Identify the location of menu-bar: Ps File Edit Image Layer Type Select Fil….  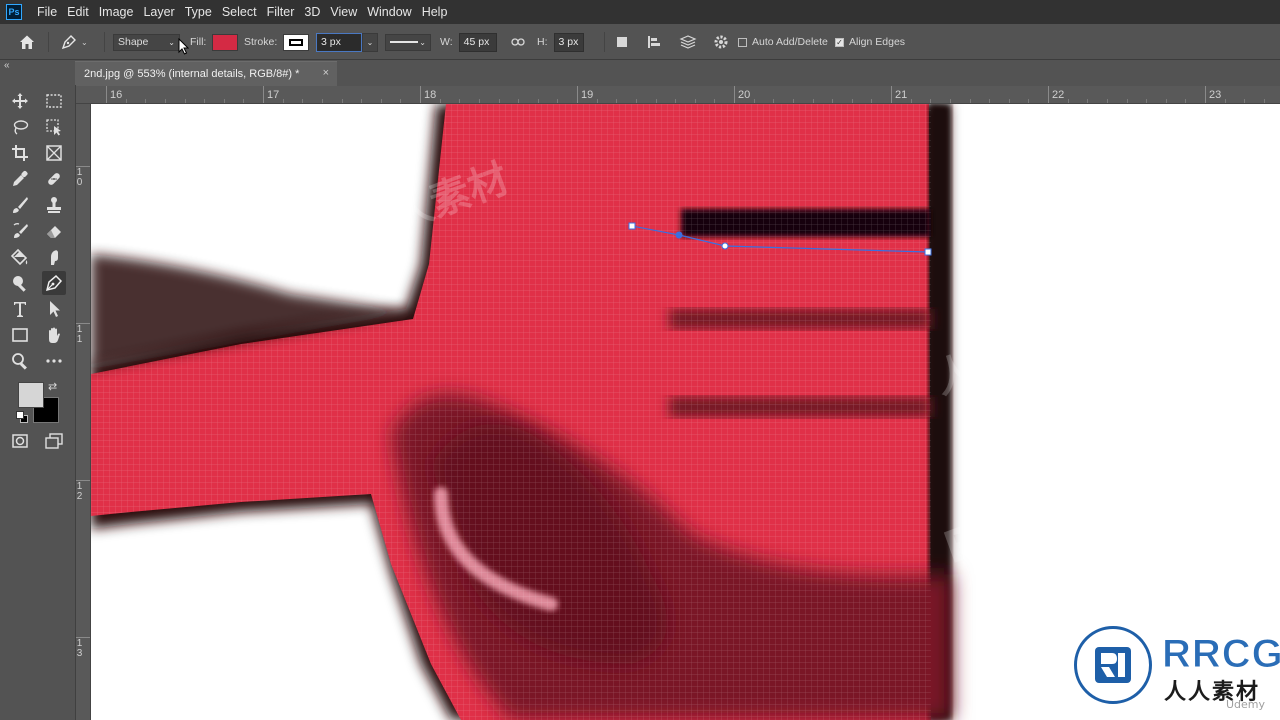
(640, 12).